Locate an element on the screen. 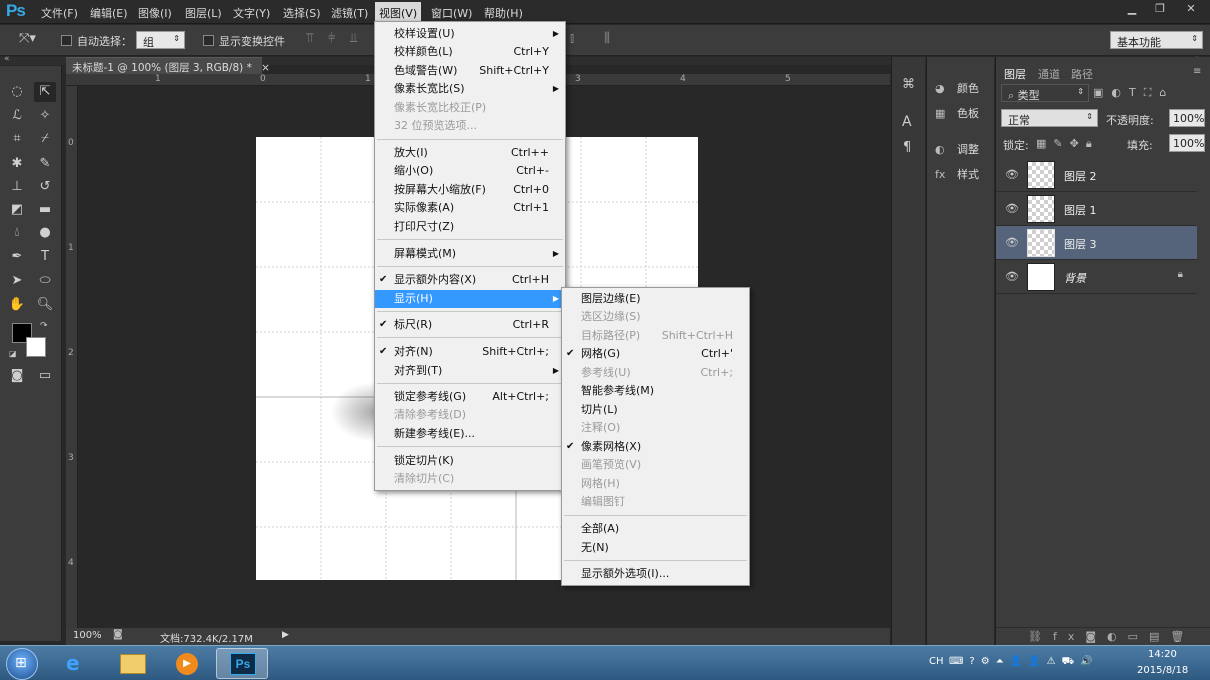 This screenshot has height=680, width=1210. menu-window: 窗口(W) is located at coordinates (451, 13).